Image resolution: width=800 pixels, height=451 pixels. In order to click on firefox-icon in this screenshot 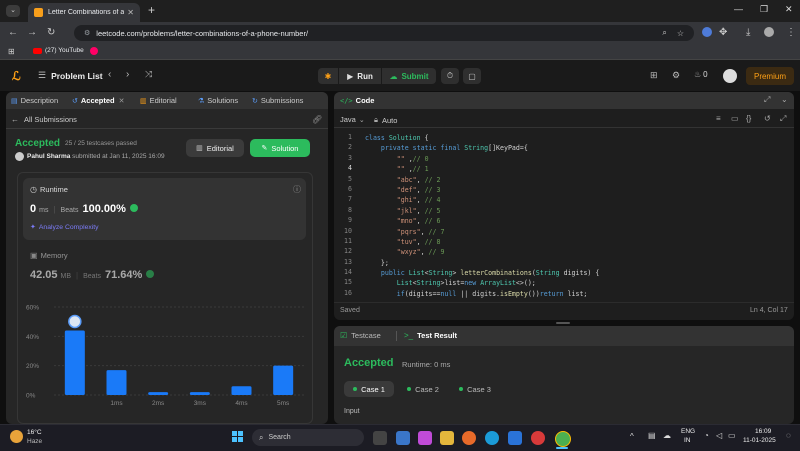, I will do `click(469, 438)`.